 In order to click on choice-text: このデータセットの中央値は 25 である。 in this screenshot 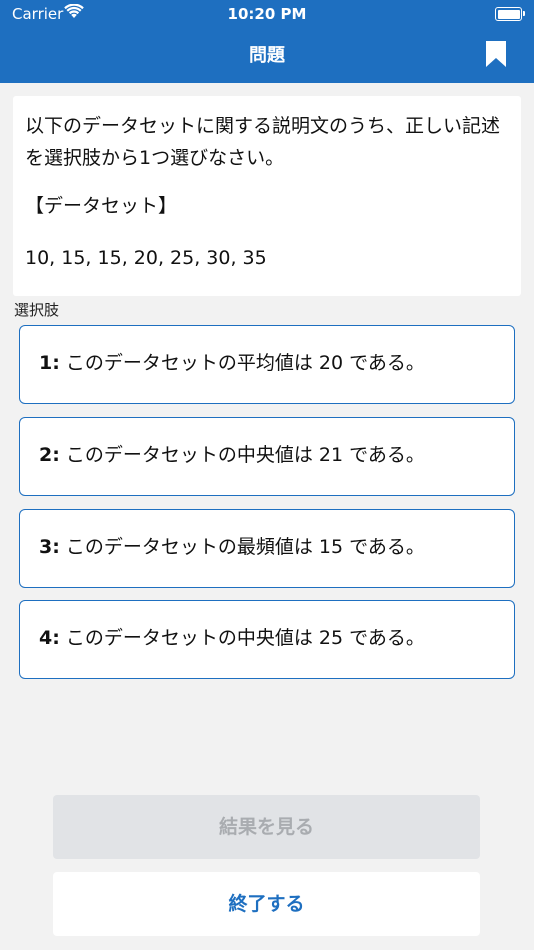, I will do `click(245, 638)`.